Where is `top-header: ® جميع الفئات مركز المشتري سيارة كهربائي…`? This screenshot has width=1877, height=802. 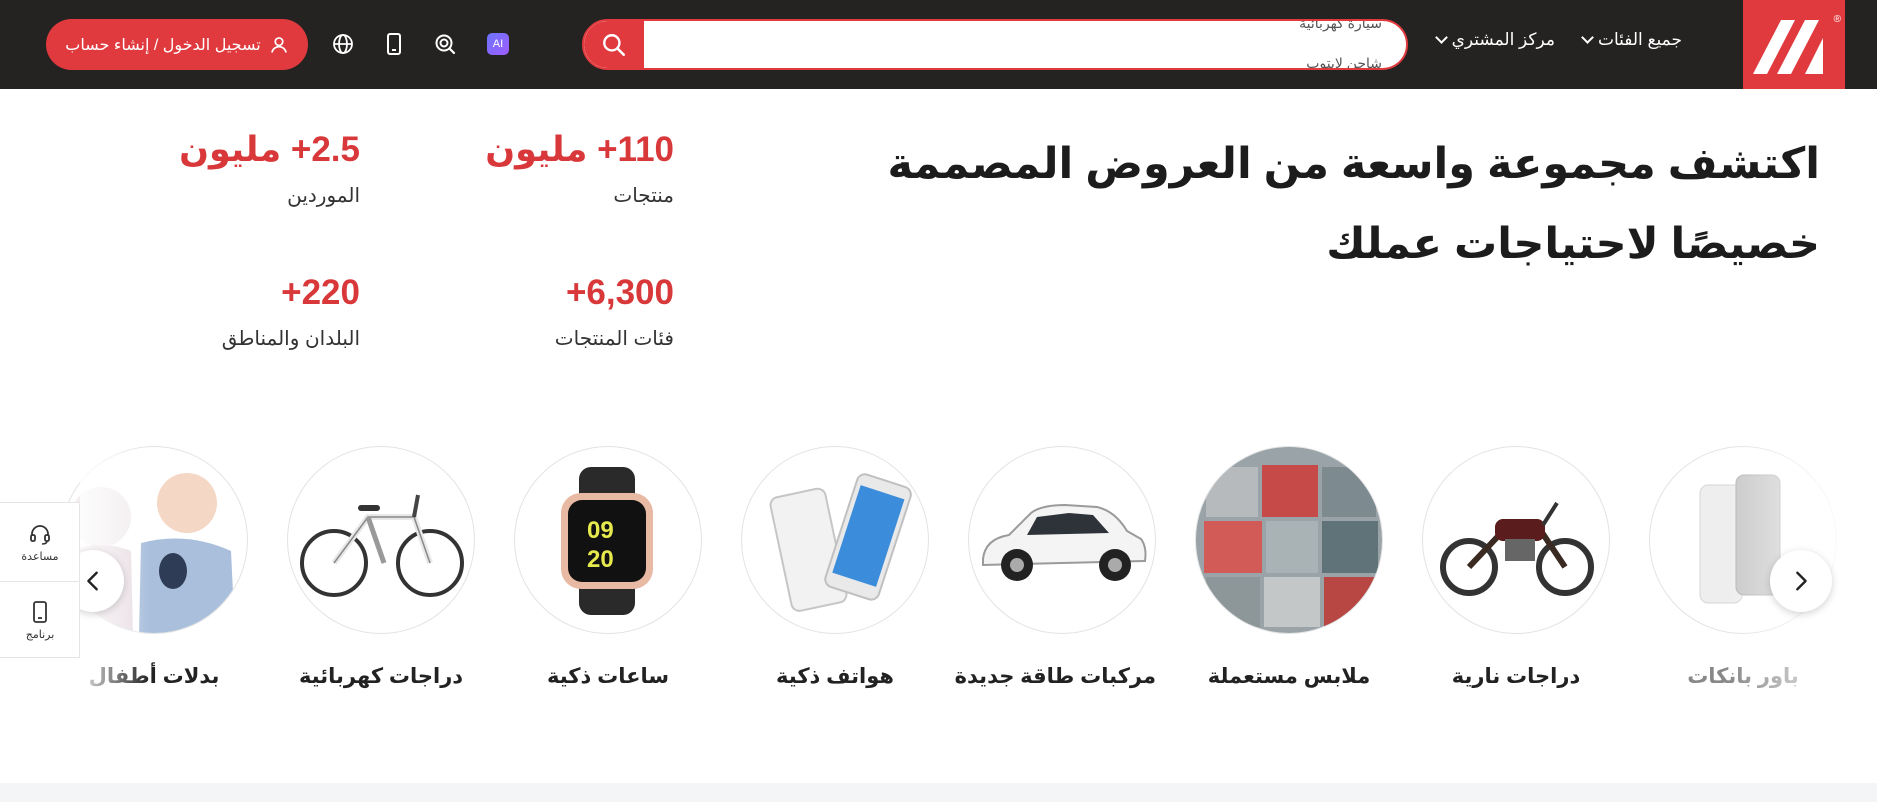 top-header: ® جميع الفئات مركز المشتري سيارة كهربائي… is located at coordinates (938, 44).